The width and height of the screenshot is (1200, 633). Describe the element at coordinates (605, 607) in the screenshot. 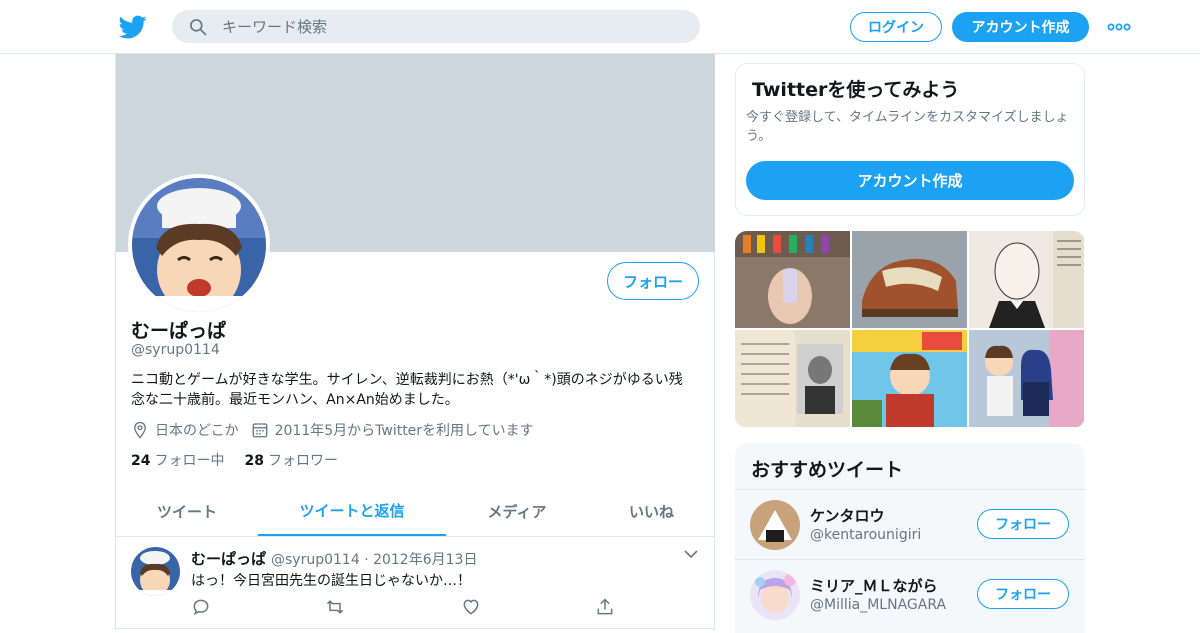

I see `share-icon` at that location.